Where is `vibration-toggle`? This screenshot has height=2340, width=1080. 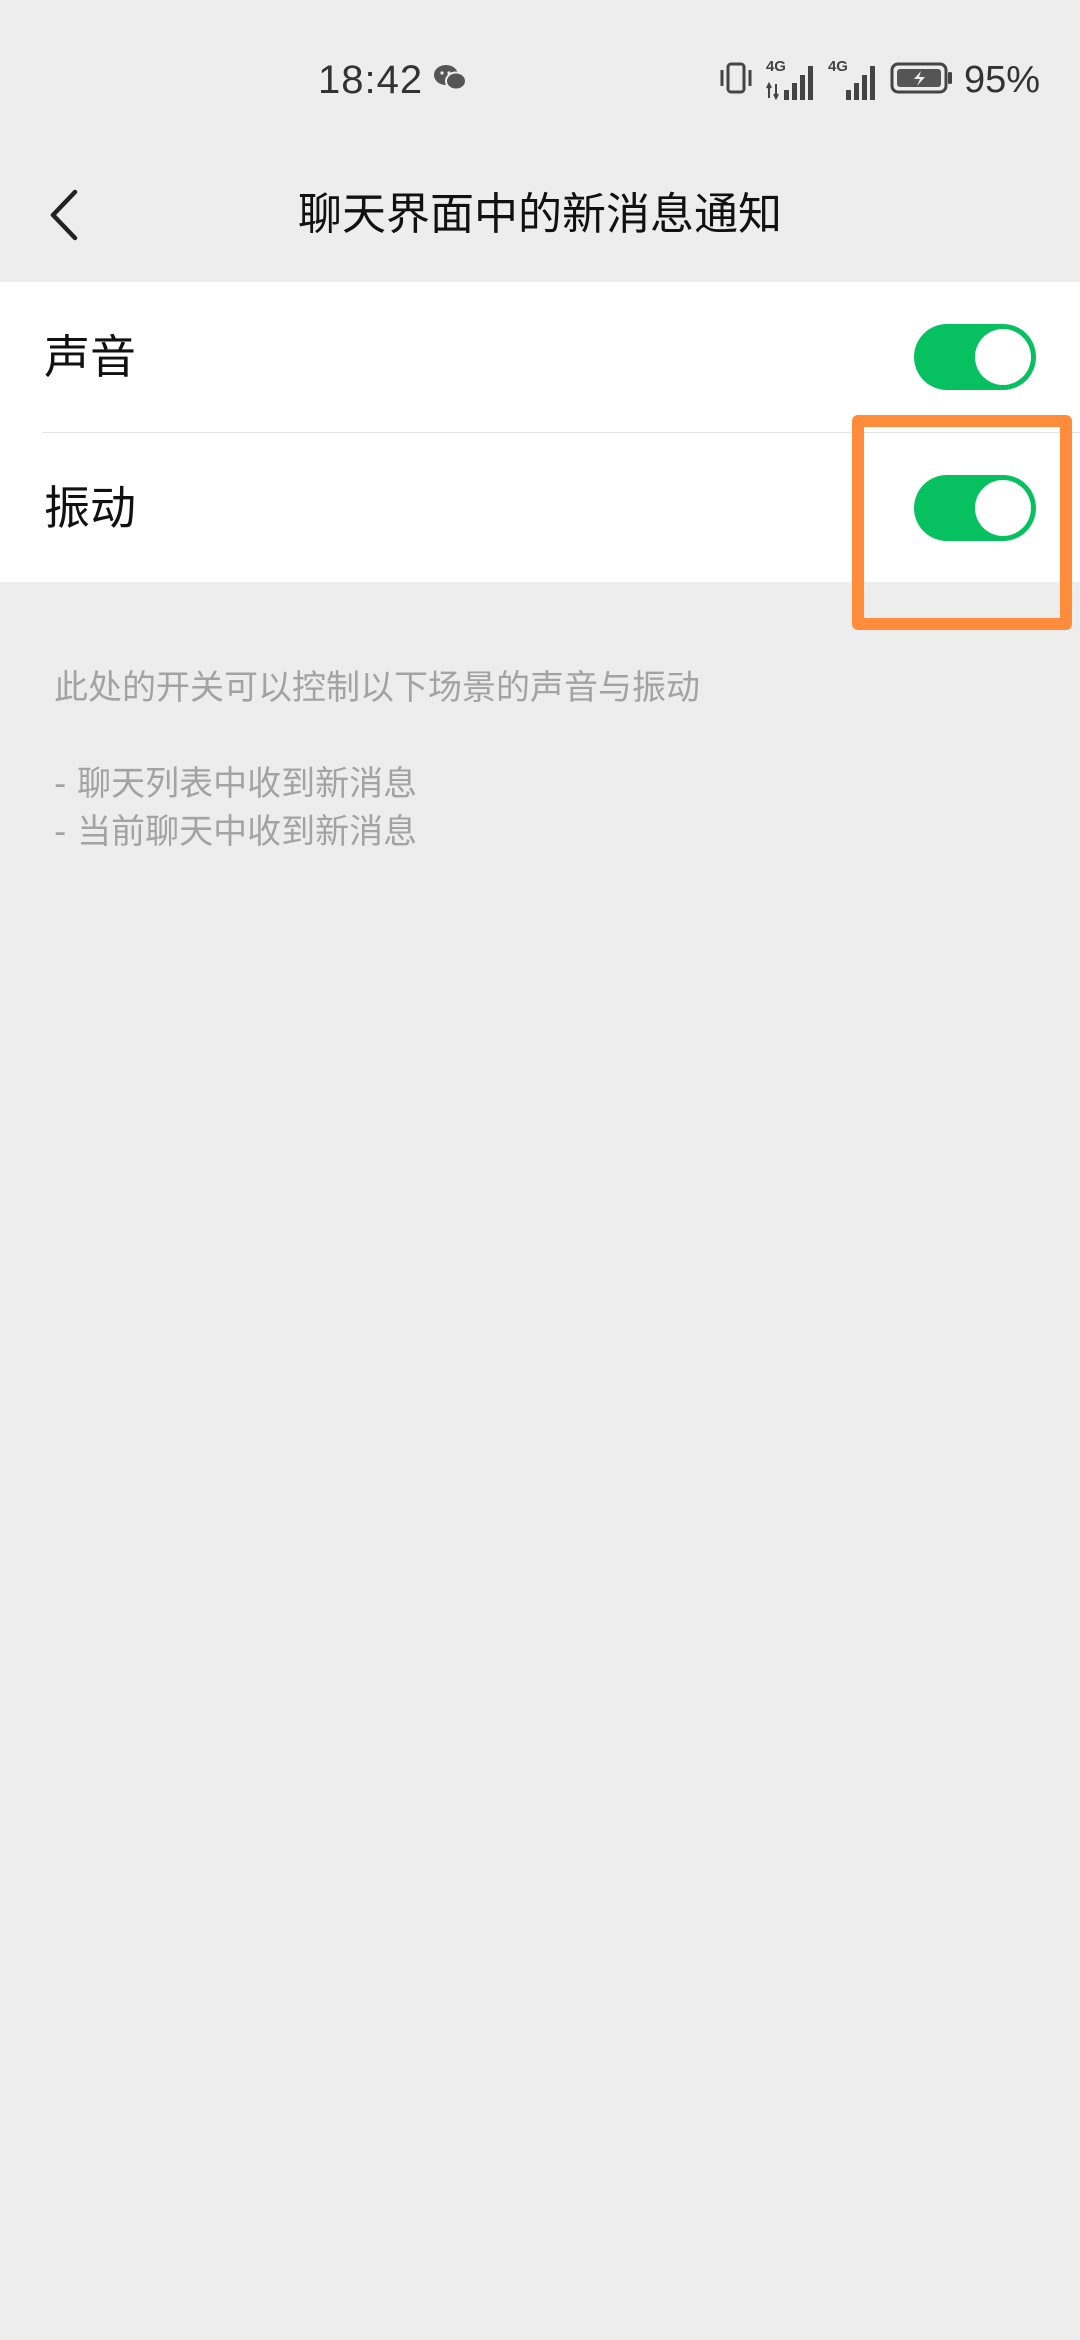
vibration-toggle is located at coordinates (975, 508).